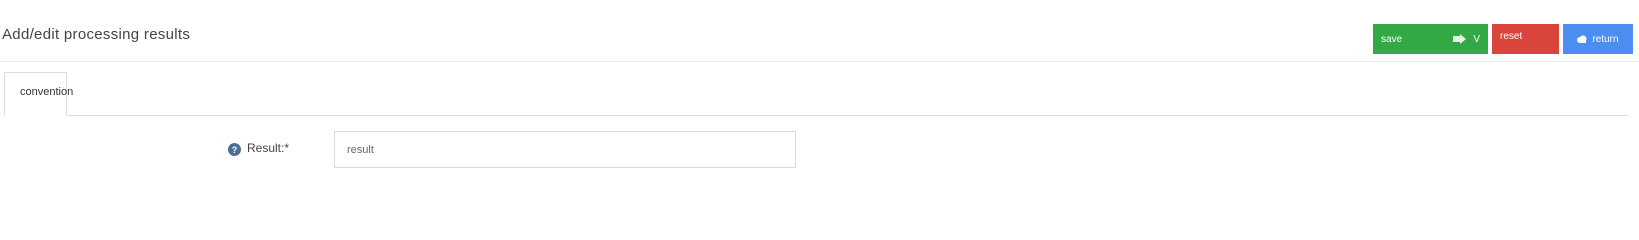 The width and height of the screenshot is (1639, 240). What do you see at coordinates (1582, 39) in the screenshot?
I see `cloud-icon` at bounding box center [1582, 39].